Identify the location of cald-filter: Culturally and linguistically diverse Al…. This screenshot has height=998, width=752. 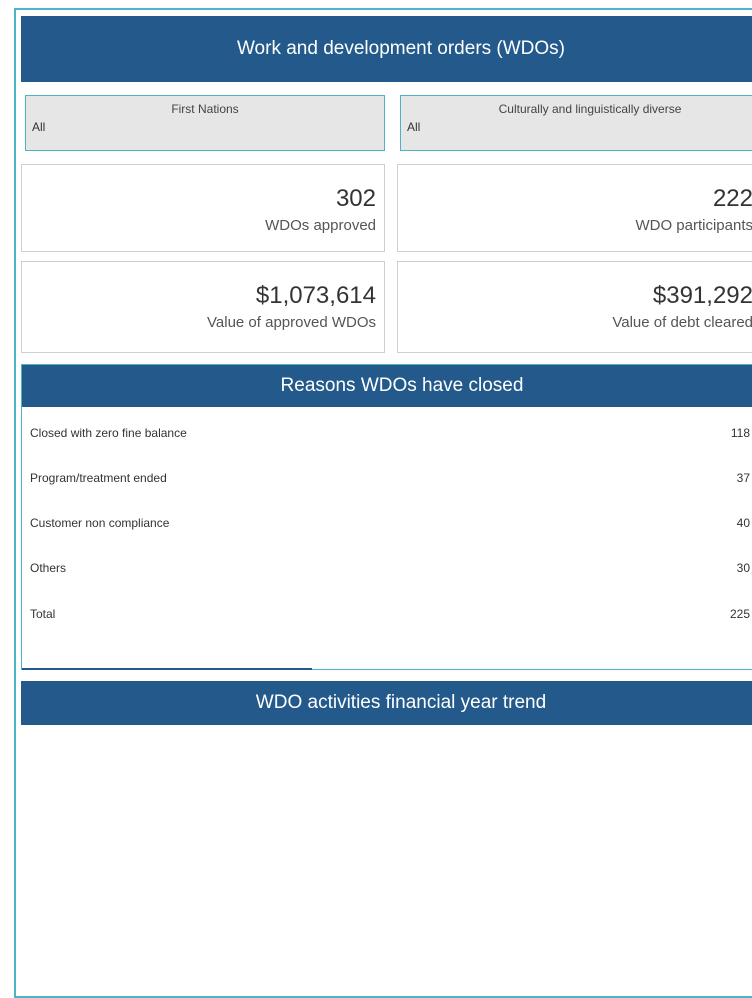
(576, 123).